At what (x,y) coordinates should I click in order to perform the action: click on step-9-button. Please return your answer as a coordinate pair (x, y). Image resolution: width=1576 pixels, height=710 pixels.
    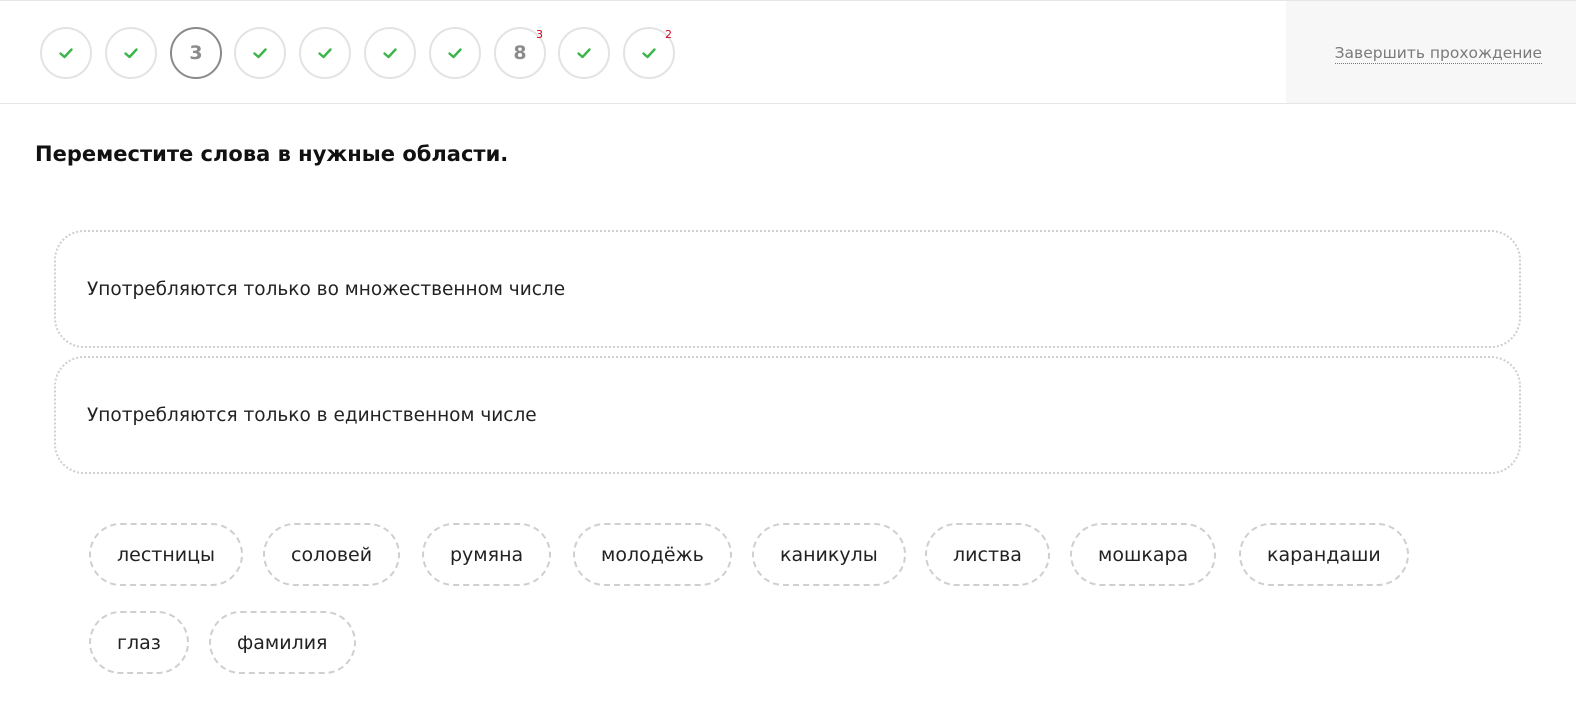
    Looking at the image, I should click on (584, 53).